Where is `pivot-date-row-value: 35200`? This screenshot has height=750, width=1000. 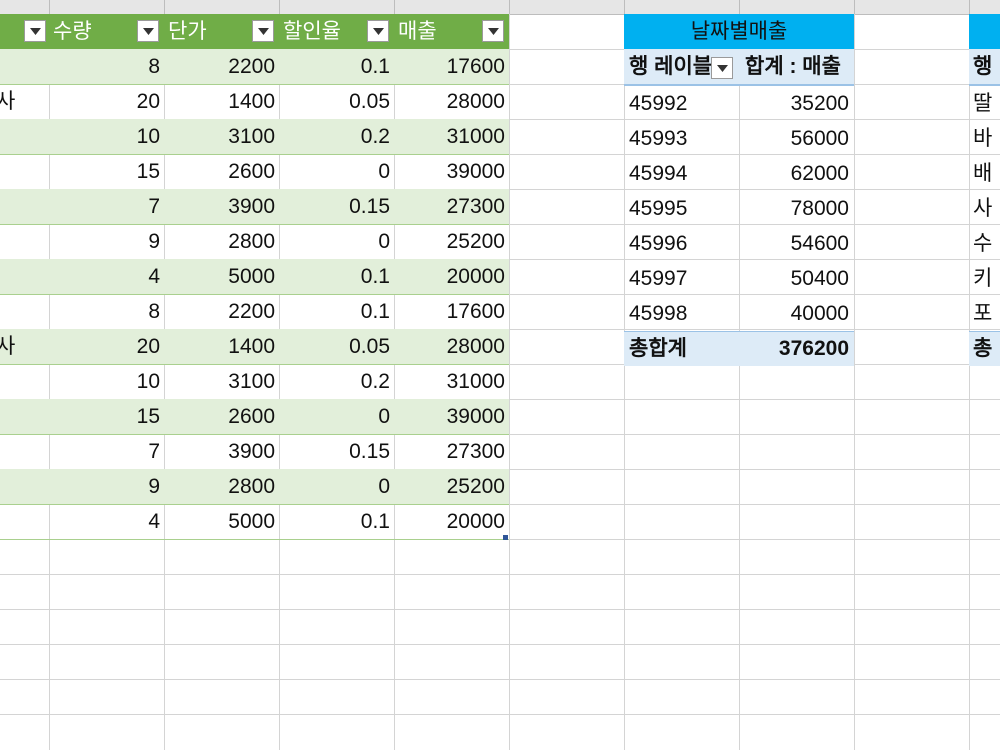 pivot-date-row-value: 35200 is located at coordinates (796, 103).